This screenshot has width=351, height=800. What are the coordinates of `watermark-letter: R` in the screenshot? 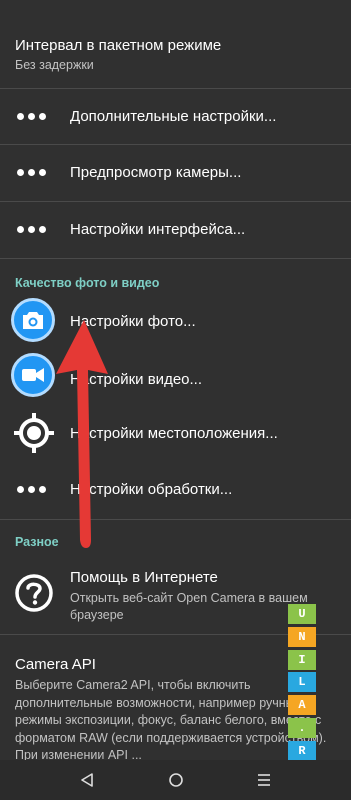 It's located at (302, 751).